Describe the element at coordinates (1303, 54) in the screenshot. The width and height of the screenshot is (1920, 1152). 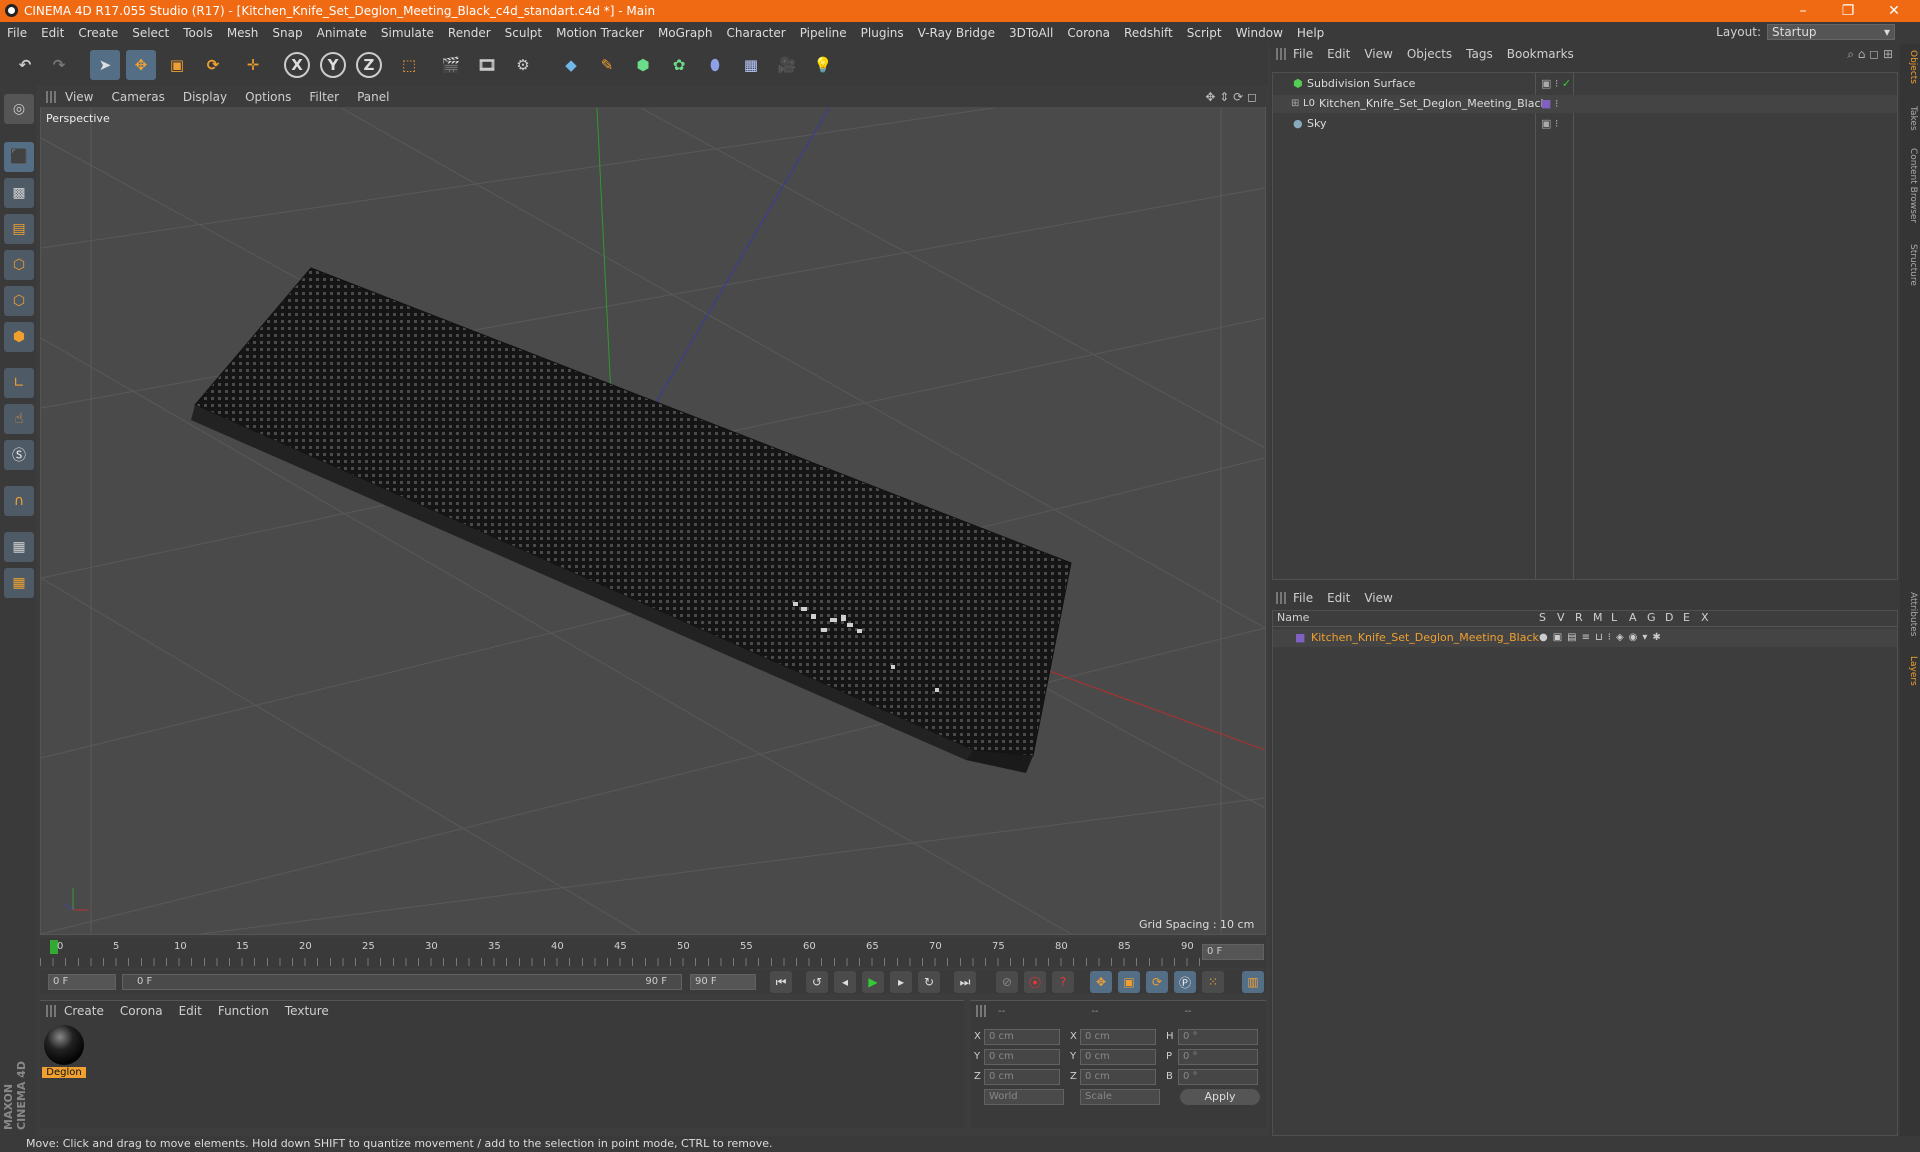
I see `object-menu-file: File` at that location.